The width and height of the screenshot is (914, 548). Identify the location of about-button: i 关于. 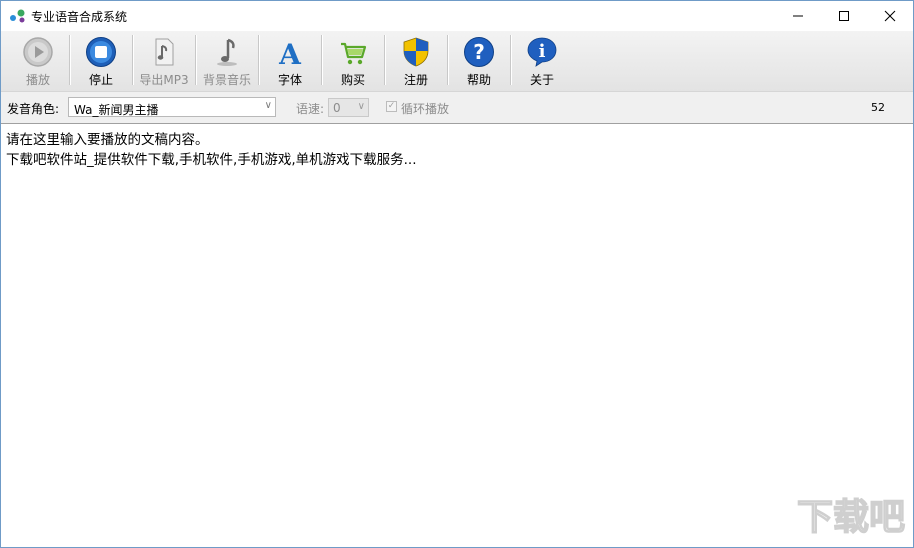
(542, 61).